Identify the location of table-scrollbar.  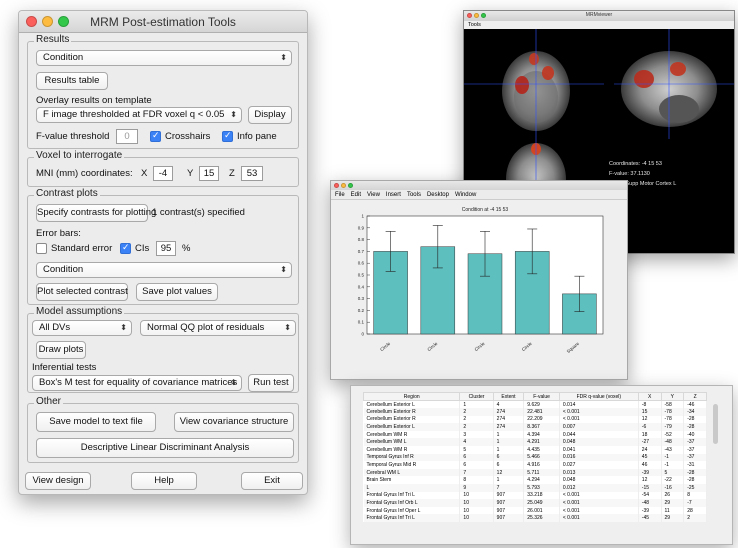
(715, 424).